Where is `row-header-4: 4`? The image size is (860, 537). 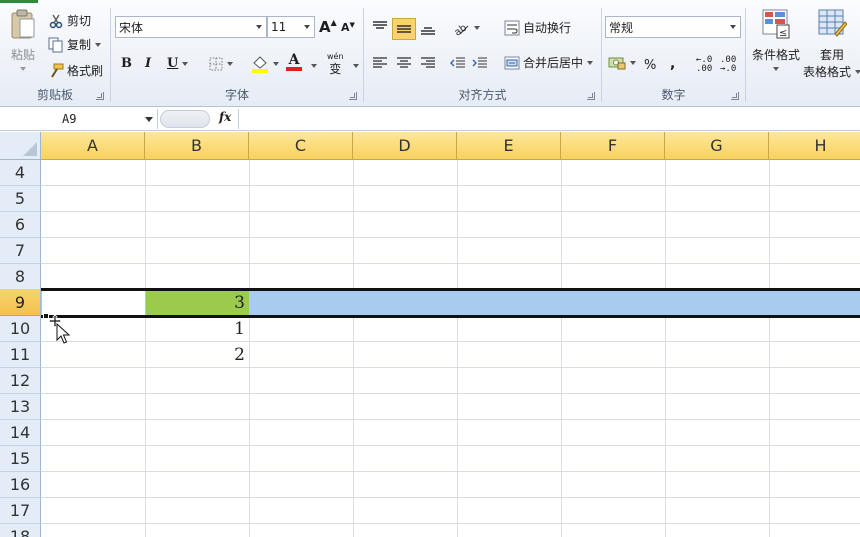
row-header-4: 4 is located at coordinates (20, 173).